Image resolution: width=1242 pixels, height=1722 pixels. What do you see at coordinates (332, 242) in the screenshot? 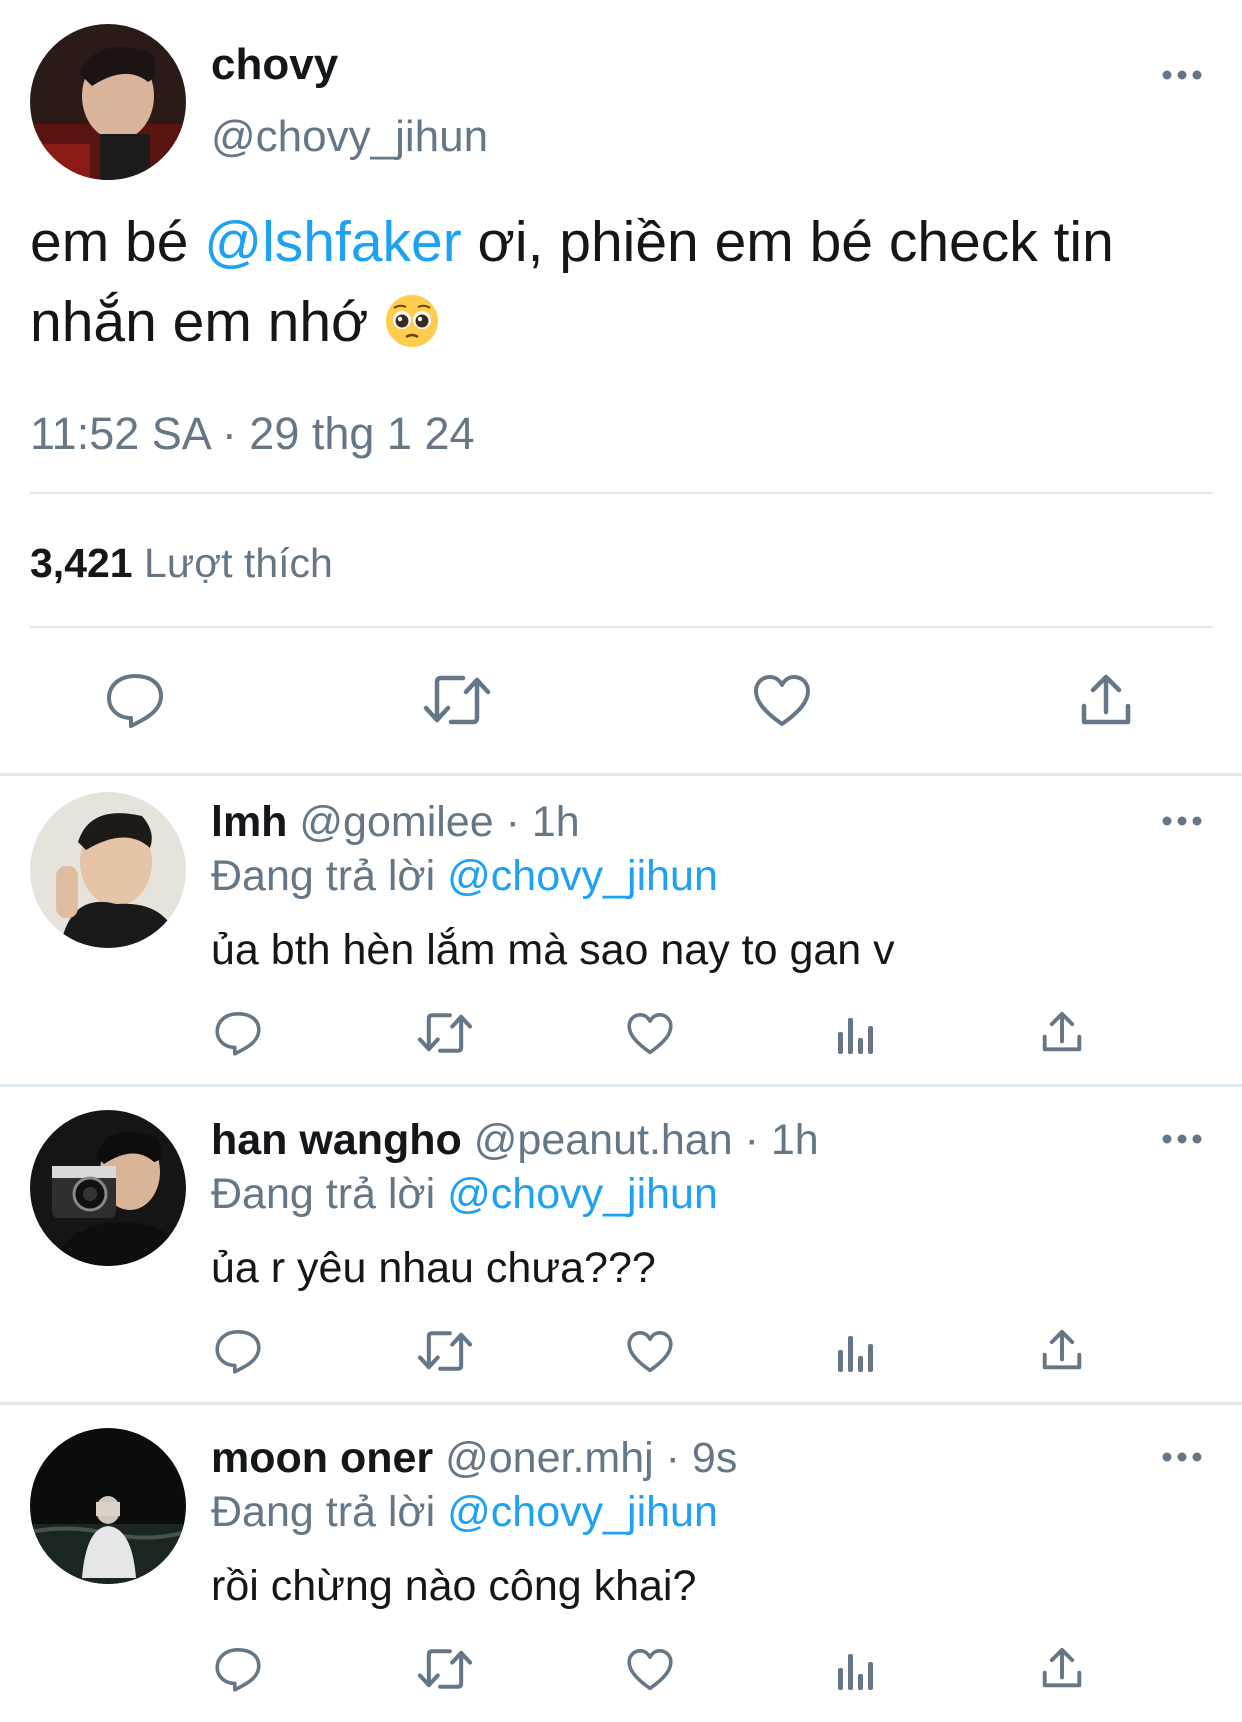
I see `mention-link: @lshfaker` at bounding box center [332, 242].